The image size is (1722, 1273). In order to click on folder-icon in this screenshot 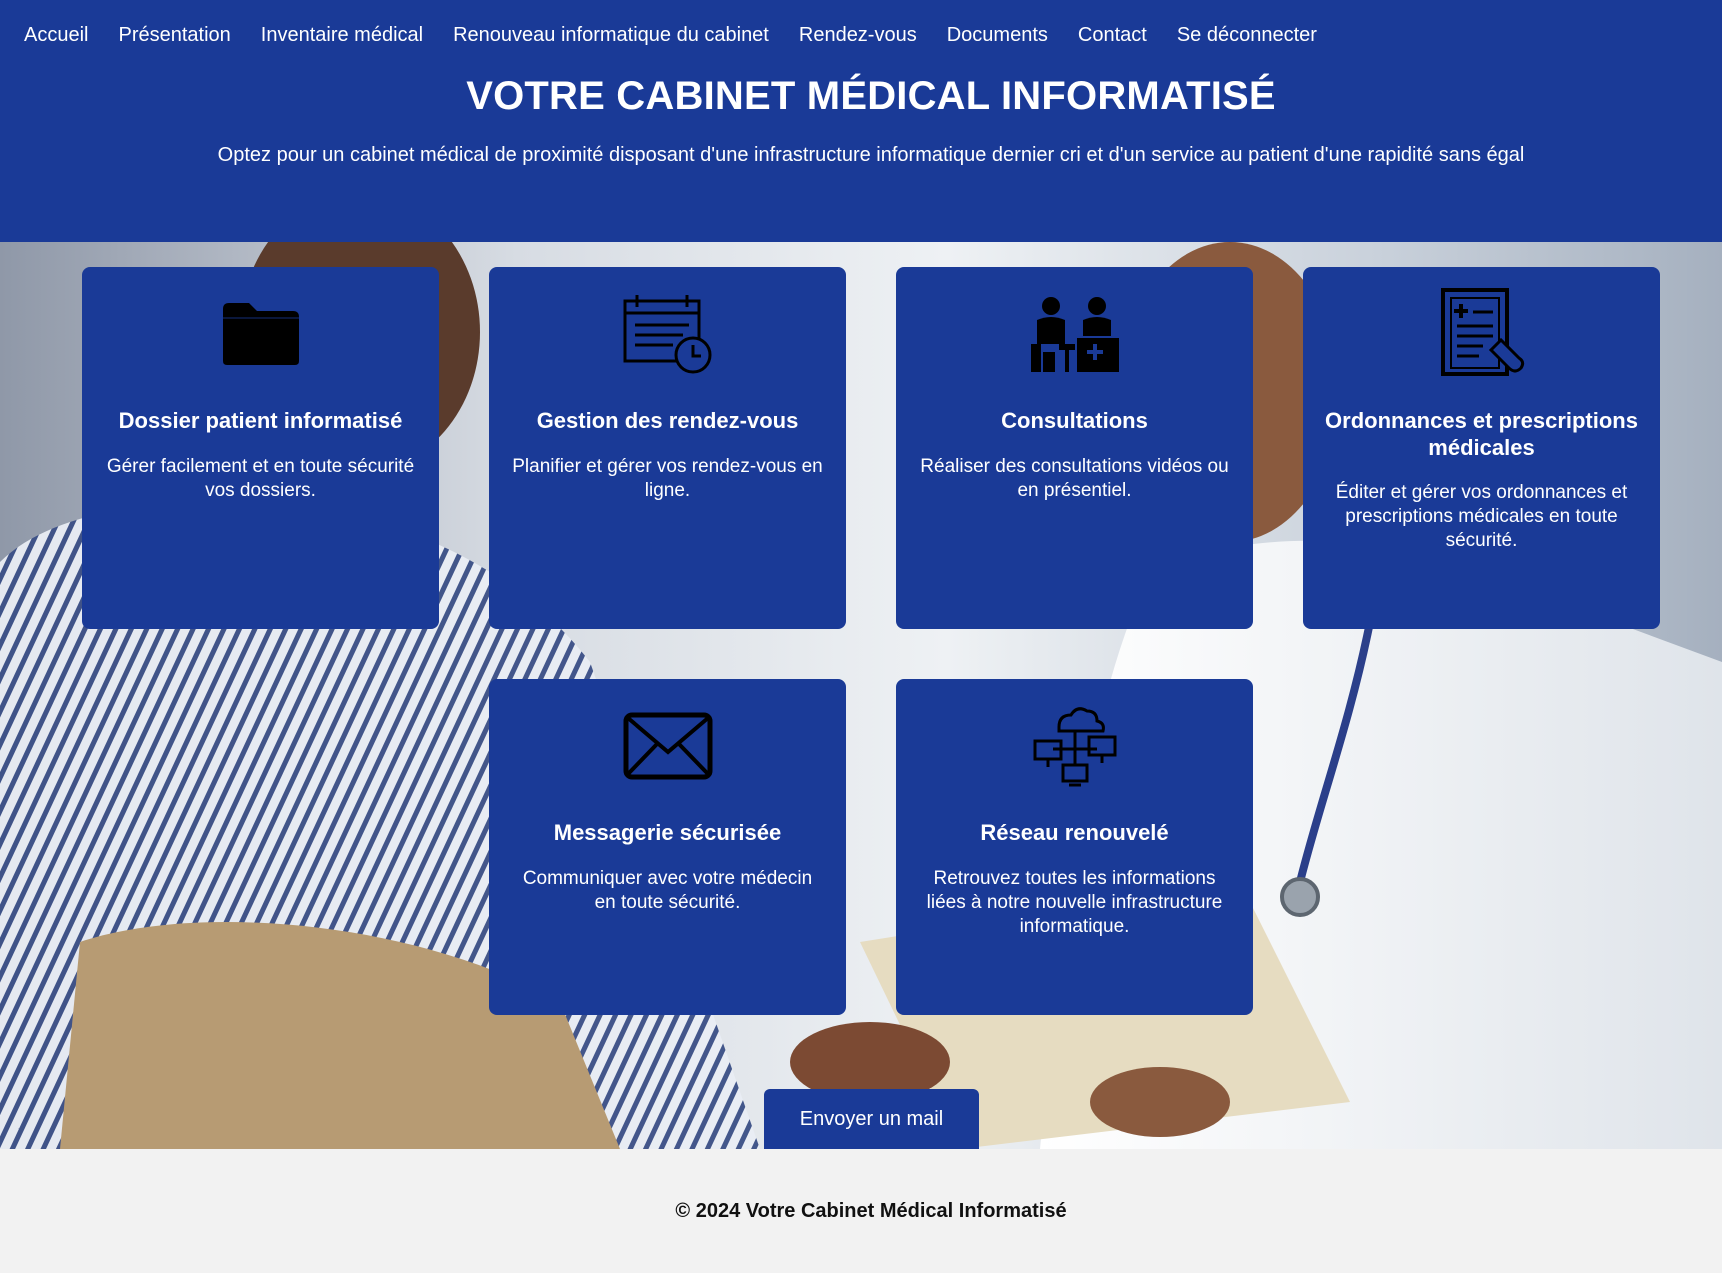, I will do `click(260, 334)`.